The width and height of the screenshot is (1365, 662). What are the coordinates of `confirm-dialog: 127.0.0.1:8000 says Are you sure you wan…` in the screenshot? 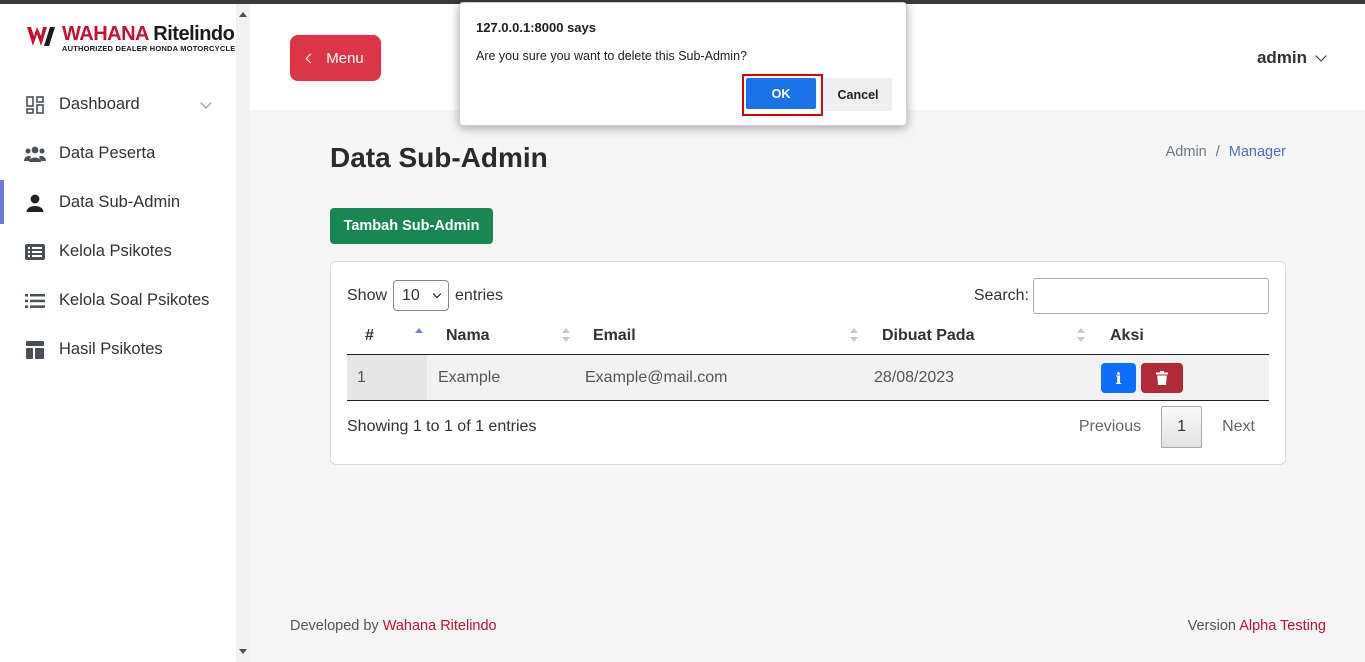 It's located at (683, 64).